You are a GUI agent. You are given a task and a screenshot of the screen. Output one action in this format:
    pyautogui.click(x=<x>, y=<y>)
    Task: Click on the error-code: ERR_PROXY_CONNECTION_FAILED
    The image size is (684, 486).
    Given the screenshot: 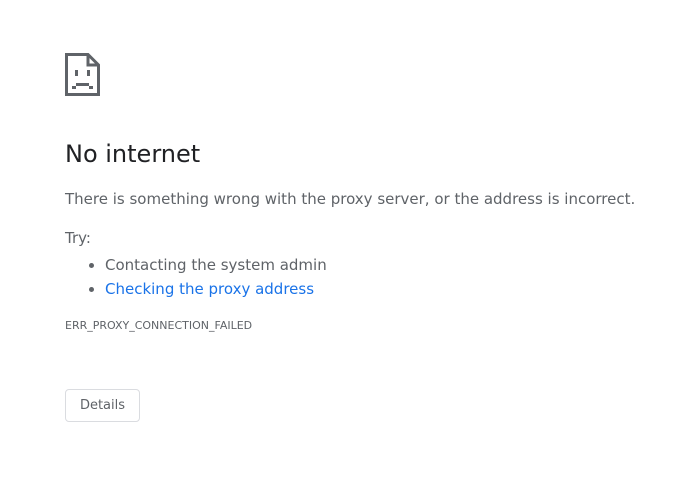 What is the action you would take?
    pyautogui.click(x=159, y=325)
    